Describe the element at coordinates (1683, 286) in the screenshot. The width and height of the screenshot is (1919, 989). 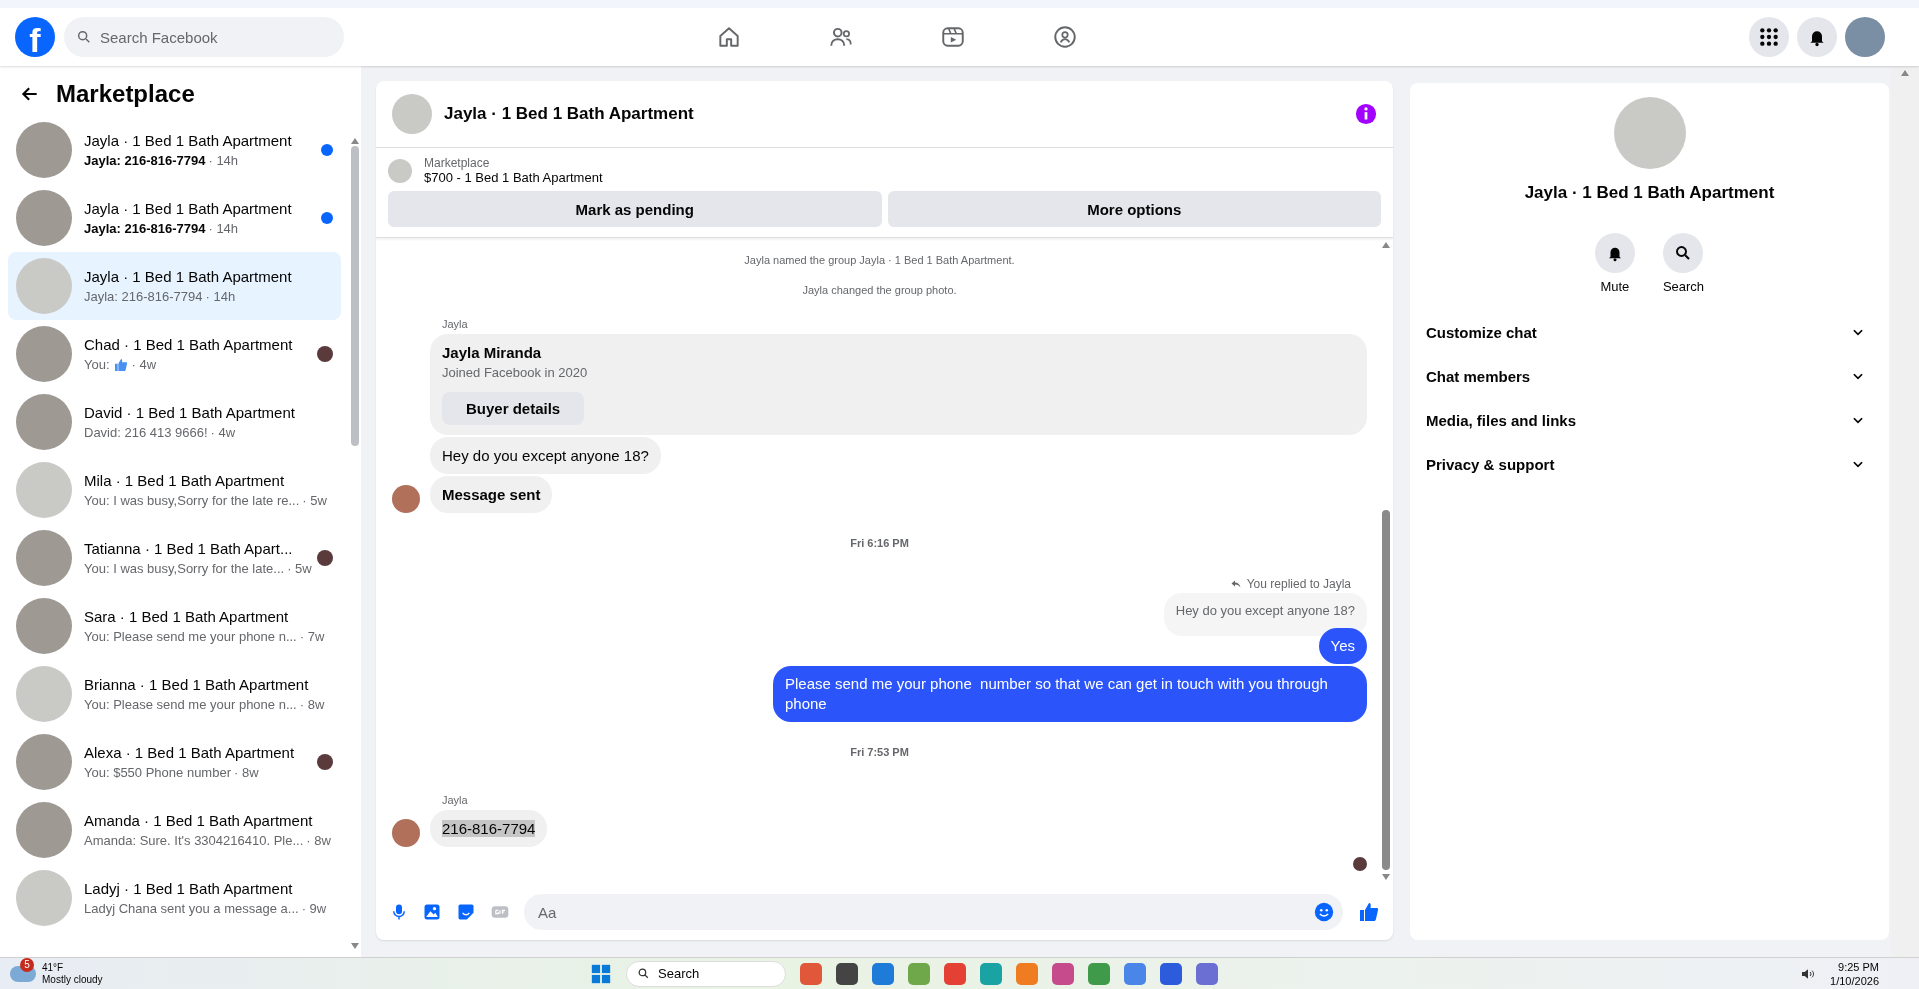
I see `action-label: Search` at that location.